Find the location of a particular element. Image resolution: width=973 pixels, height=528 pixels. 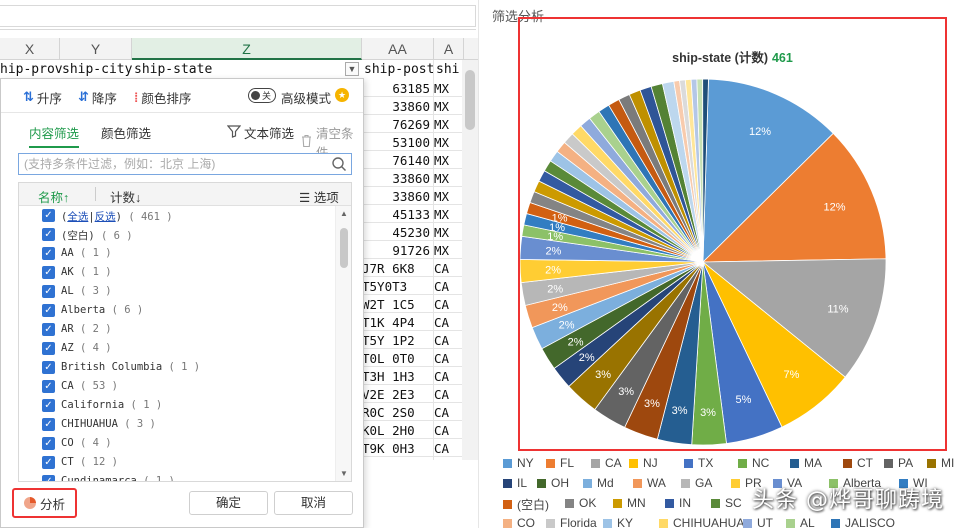

header-cell-ship-state: ship-state is located at coordinates (239, 69).